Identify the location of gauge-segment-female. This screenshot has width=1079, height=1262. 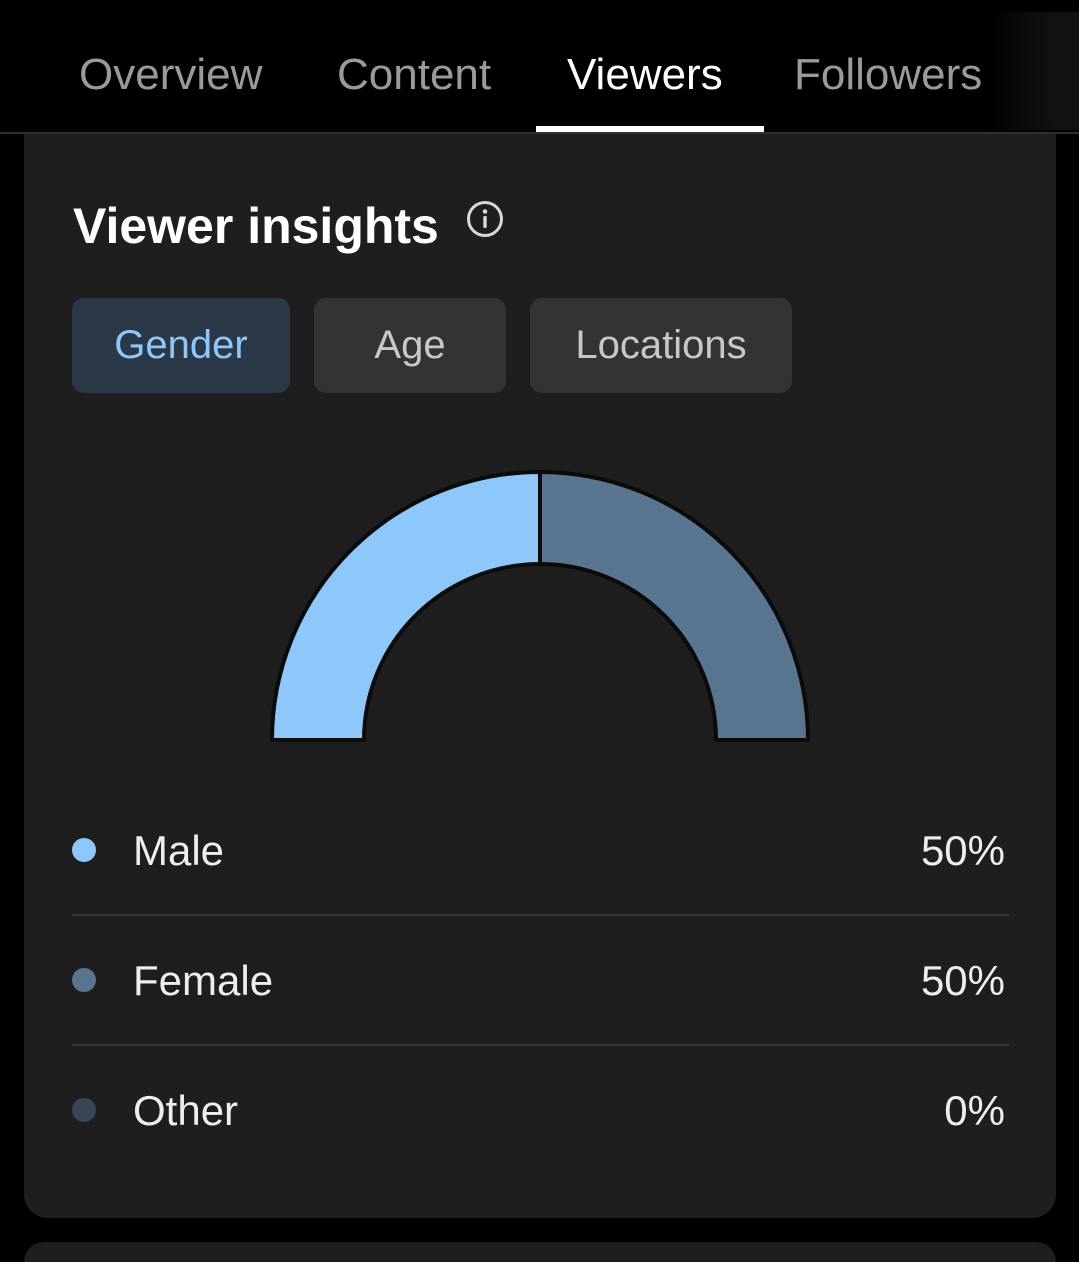
(674, 606).